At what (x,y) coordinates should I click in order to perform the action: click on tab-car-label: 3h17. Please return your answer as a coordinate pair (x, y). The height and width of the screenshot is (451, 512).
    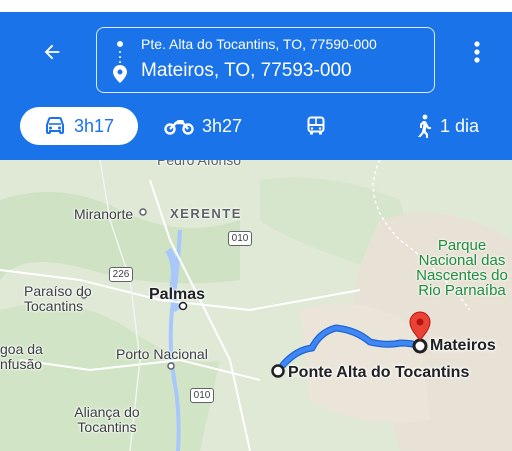
    Looking at the image, I should click on (94, 125).